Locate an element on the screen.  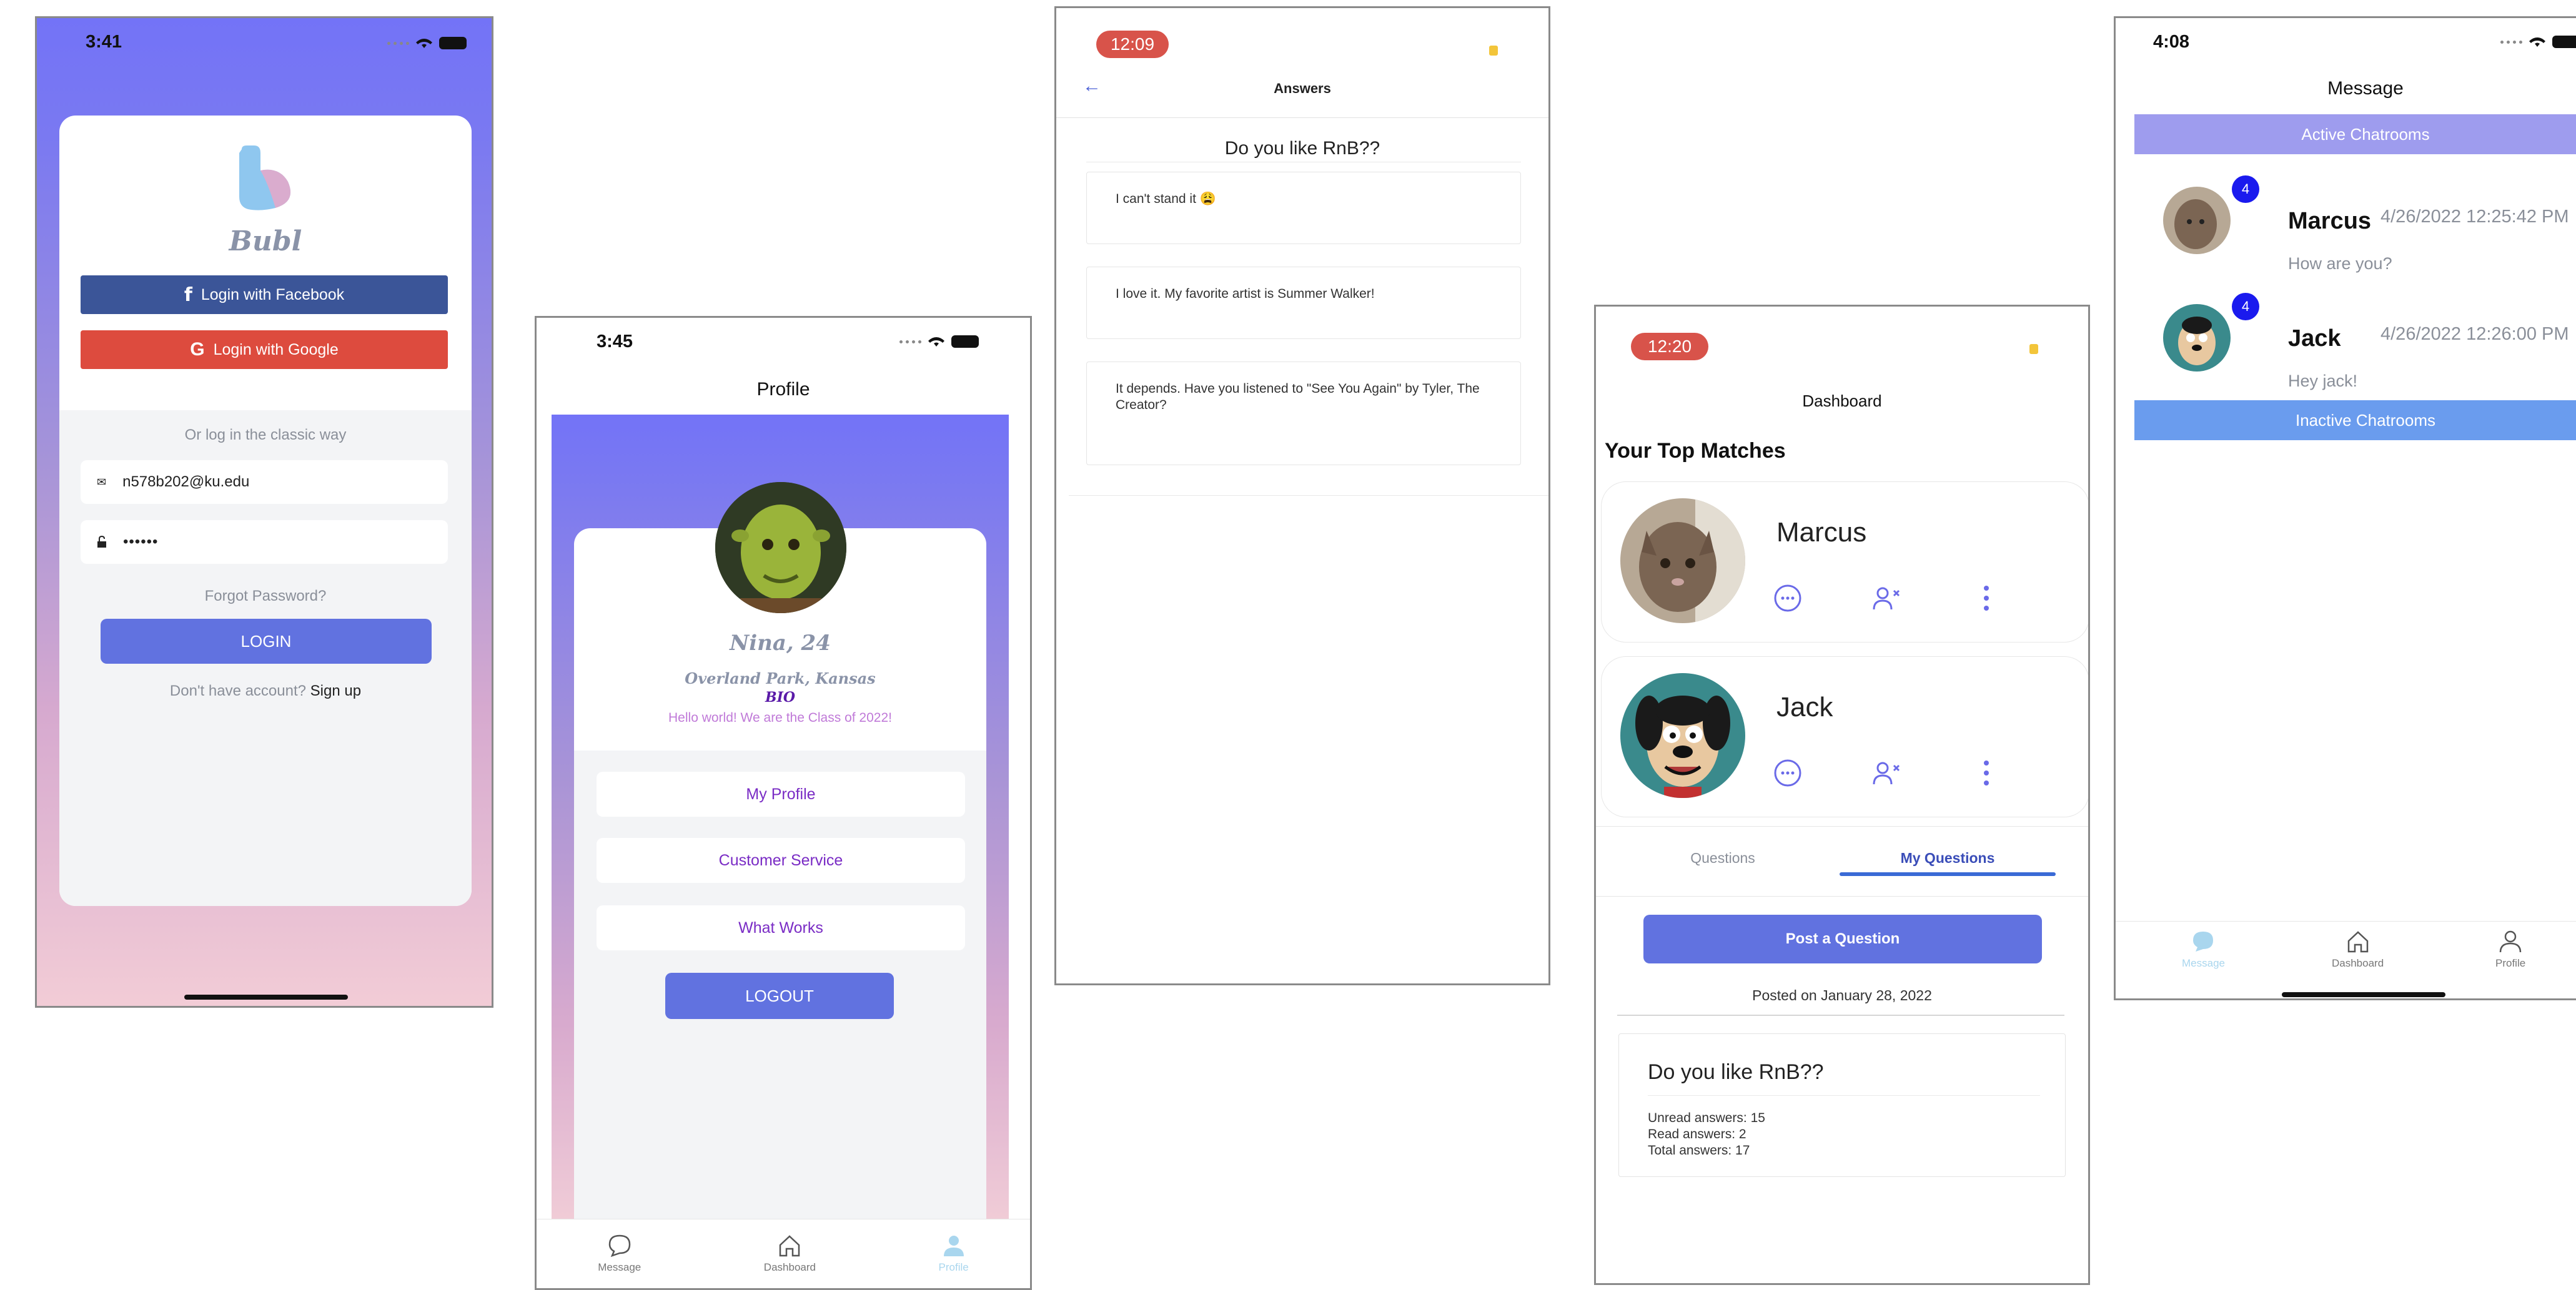
forgot-password-link: Forgot Password? is located at coordinates (265, 596).